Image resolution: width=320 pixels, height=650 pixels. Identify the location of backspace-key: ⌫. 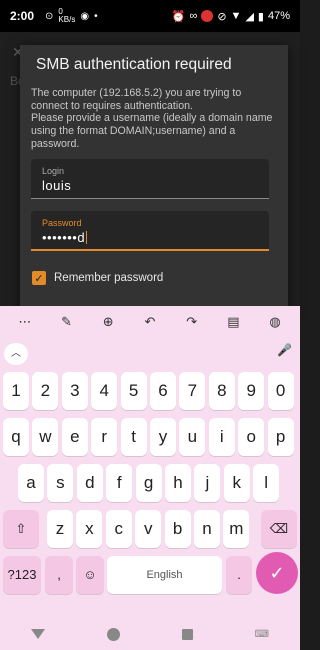
(279, 529).